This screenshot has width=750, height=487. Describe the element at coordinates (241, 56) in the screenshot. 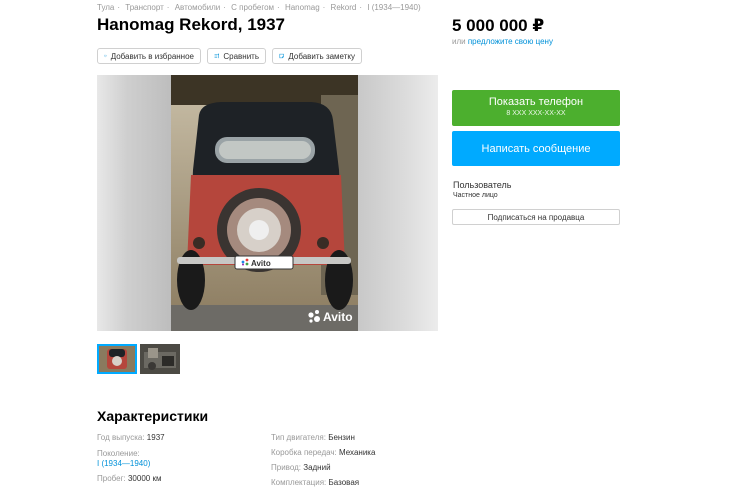

I see `compare-label: Сравнить` at that location.